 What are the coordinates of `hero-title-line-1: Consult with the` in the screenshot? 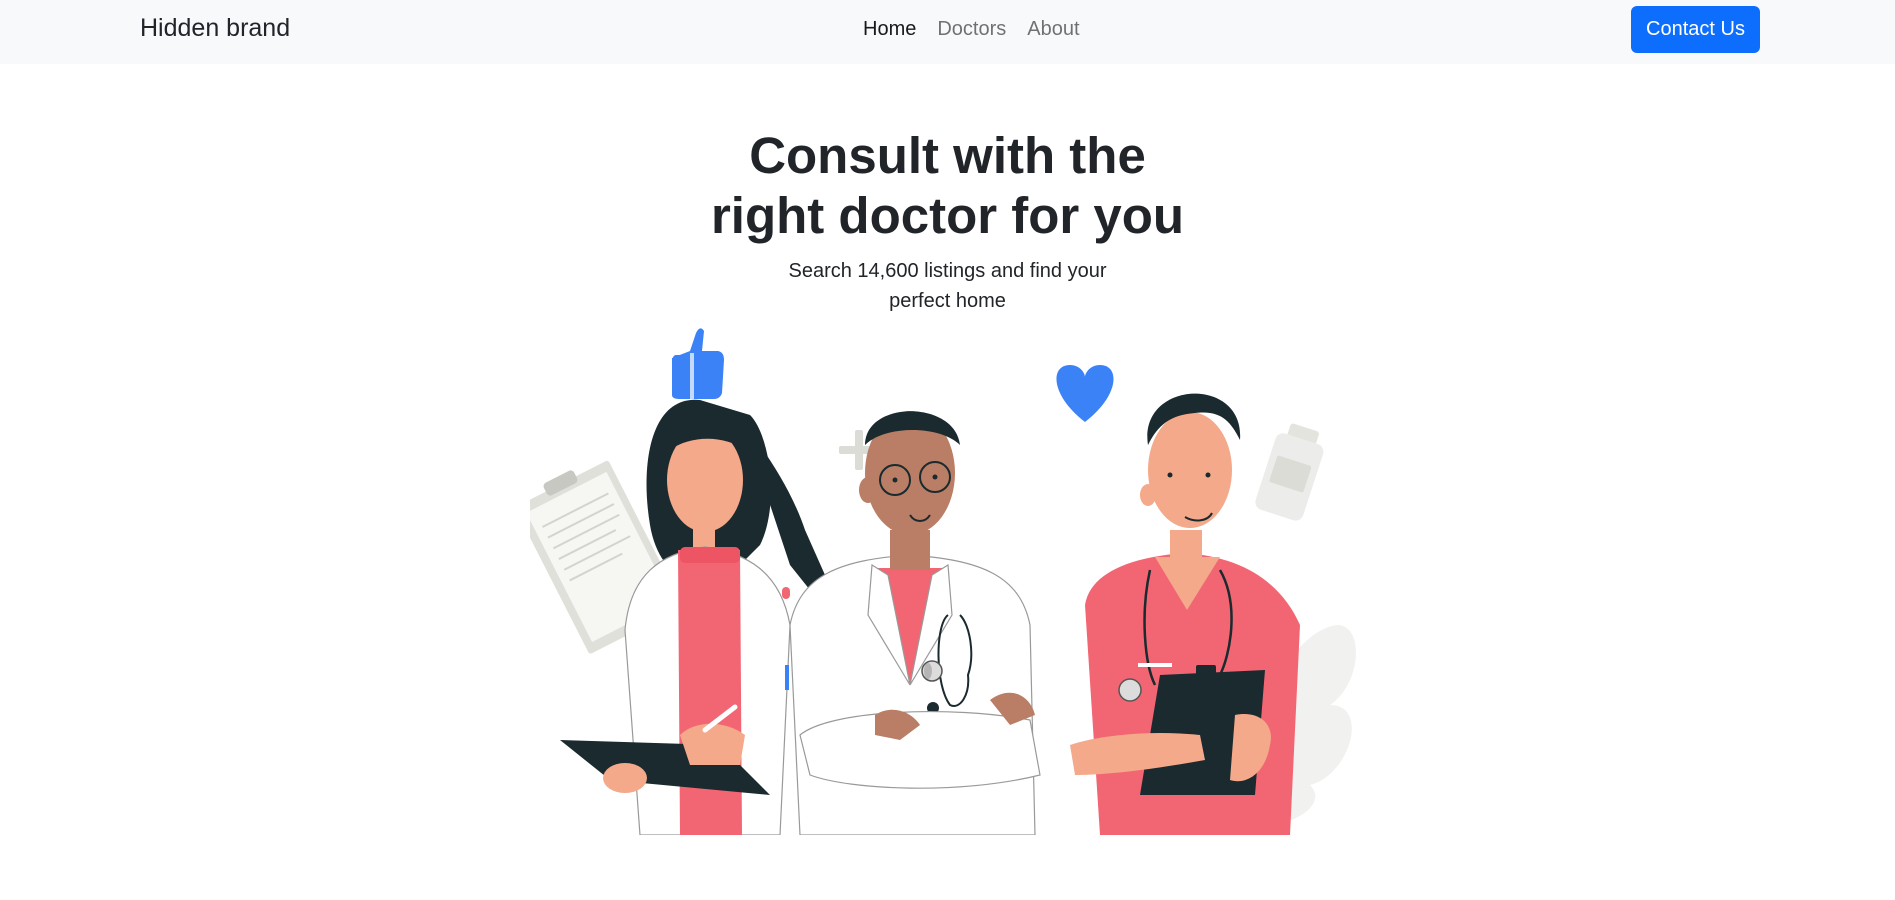 It's located at (947, 155).